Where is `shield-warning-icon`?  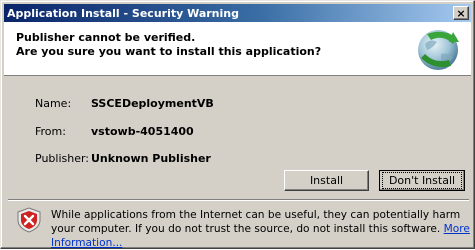
shield-warning-icon is located at coordinates (29, 220).